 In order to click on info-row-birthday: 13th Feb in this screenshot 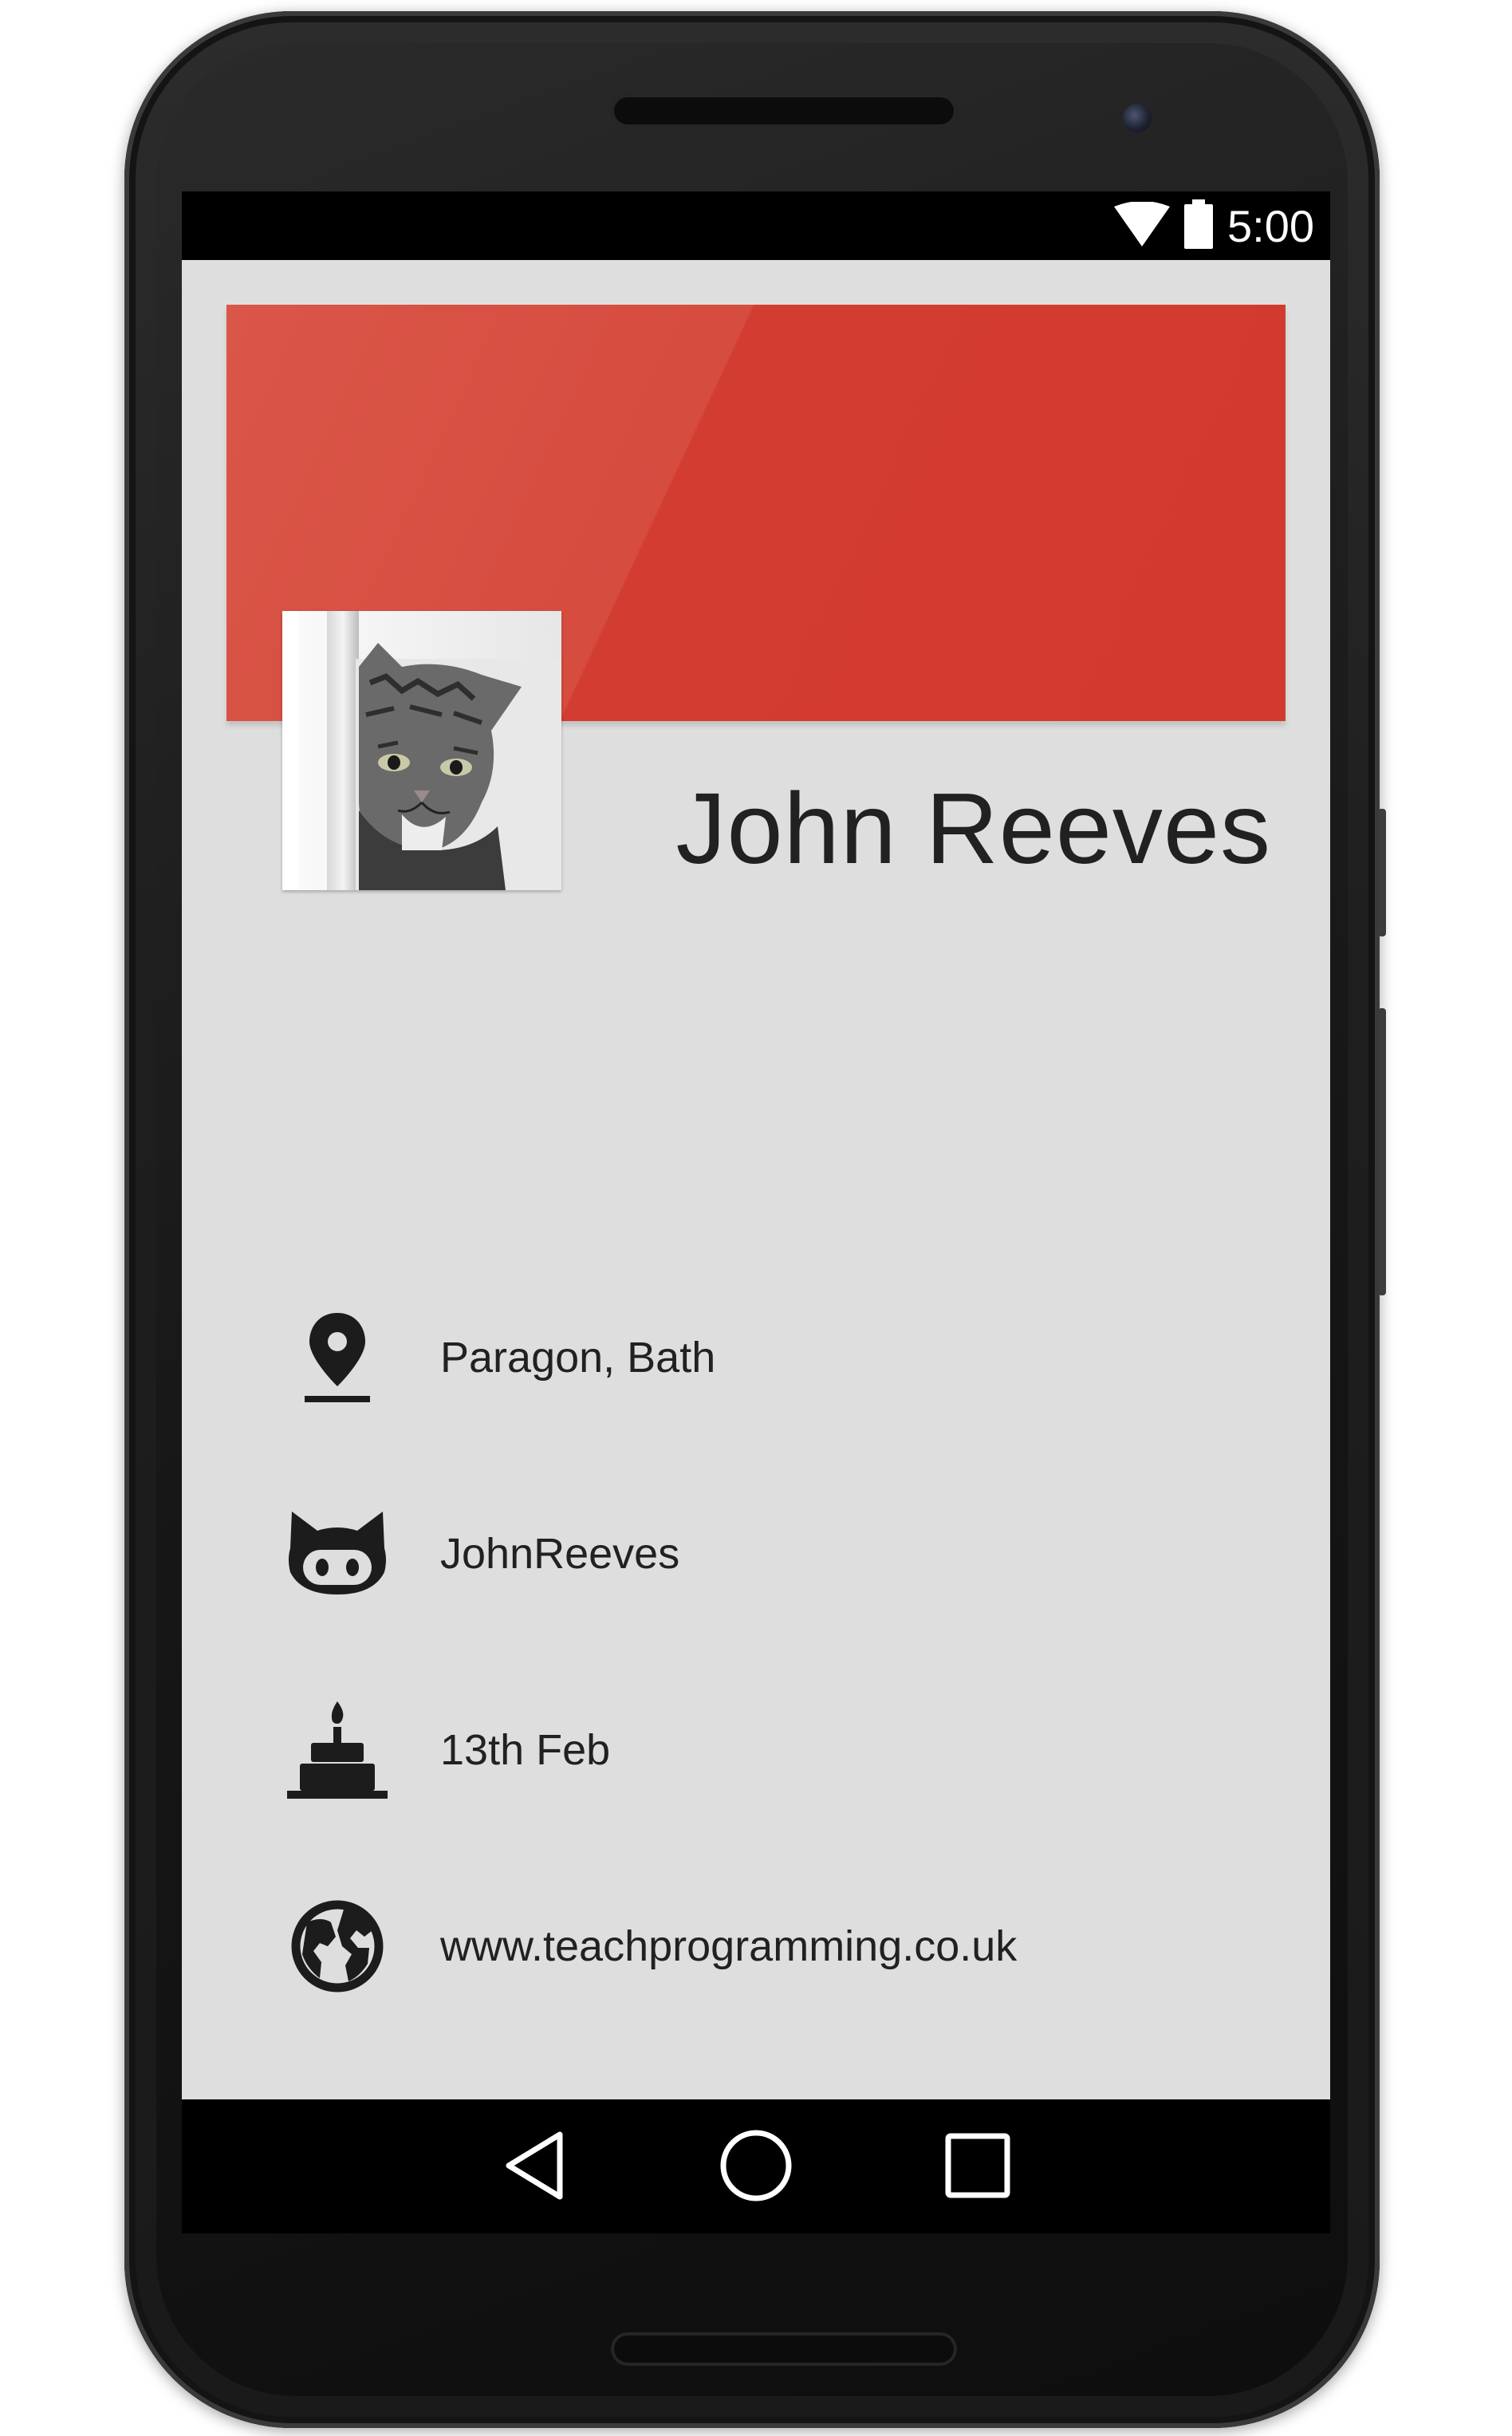, I will do `click(447, 1750)`.